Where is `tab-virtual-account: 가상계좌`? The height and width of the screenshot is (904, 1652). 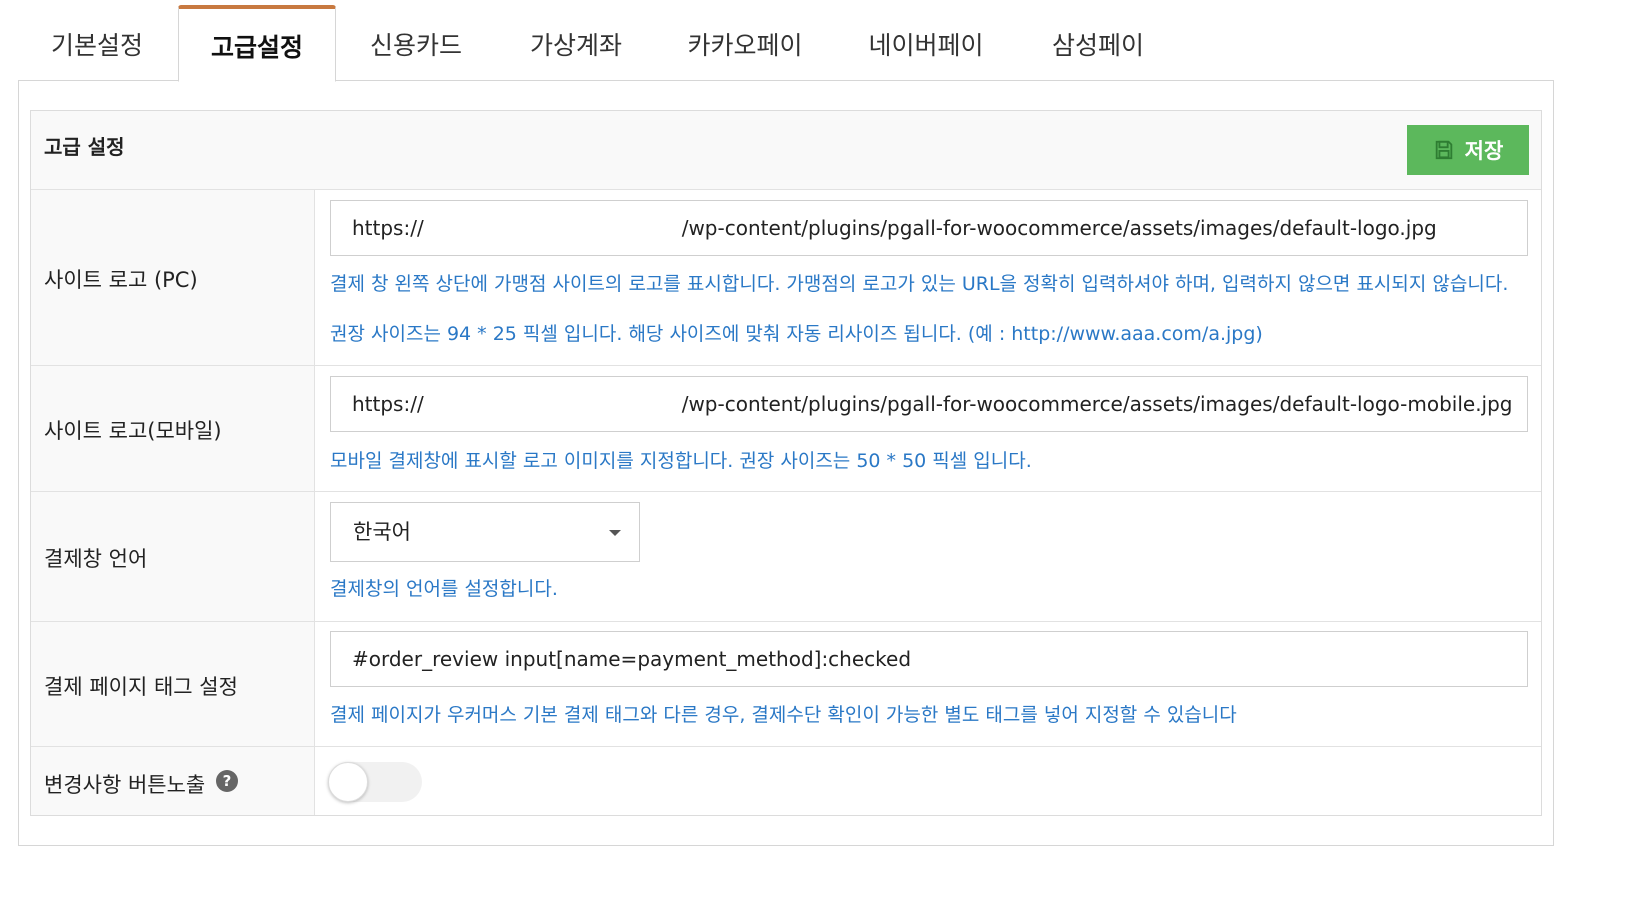 tab-virtual-account: 가상계좌 is located at coordinates (576, 43).